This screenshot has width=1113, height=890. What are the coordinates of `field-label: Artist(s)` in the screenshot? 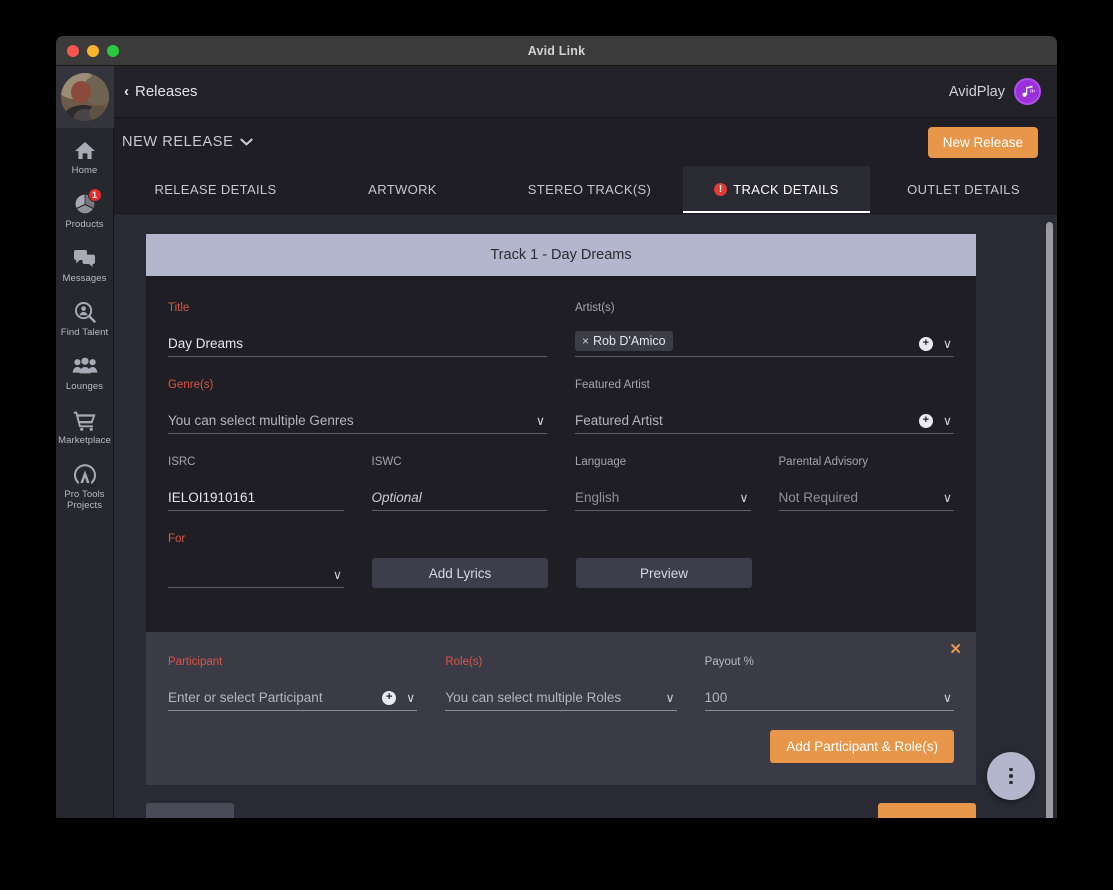 It's located at (595, 308).